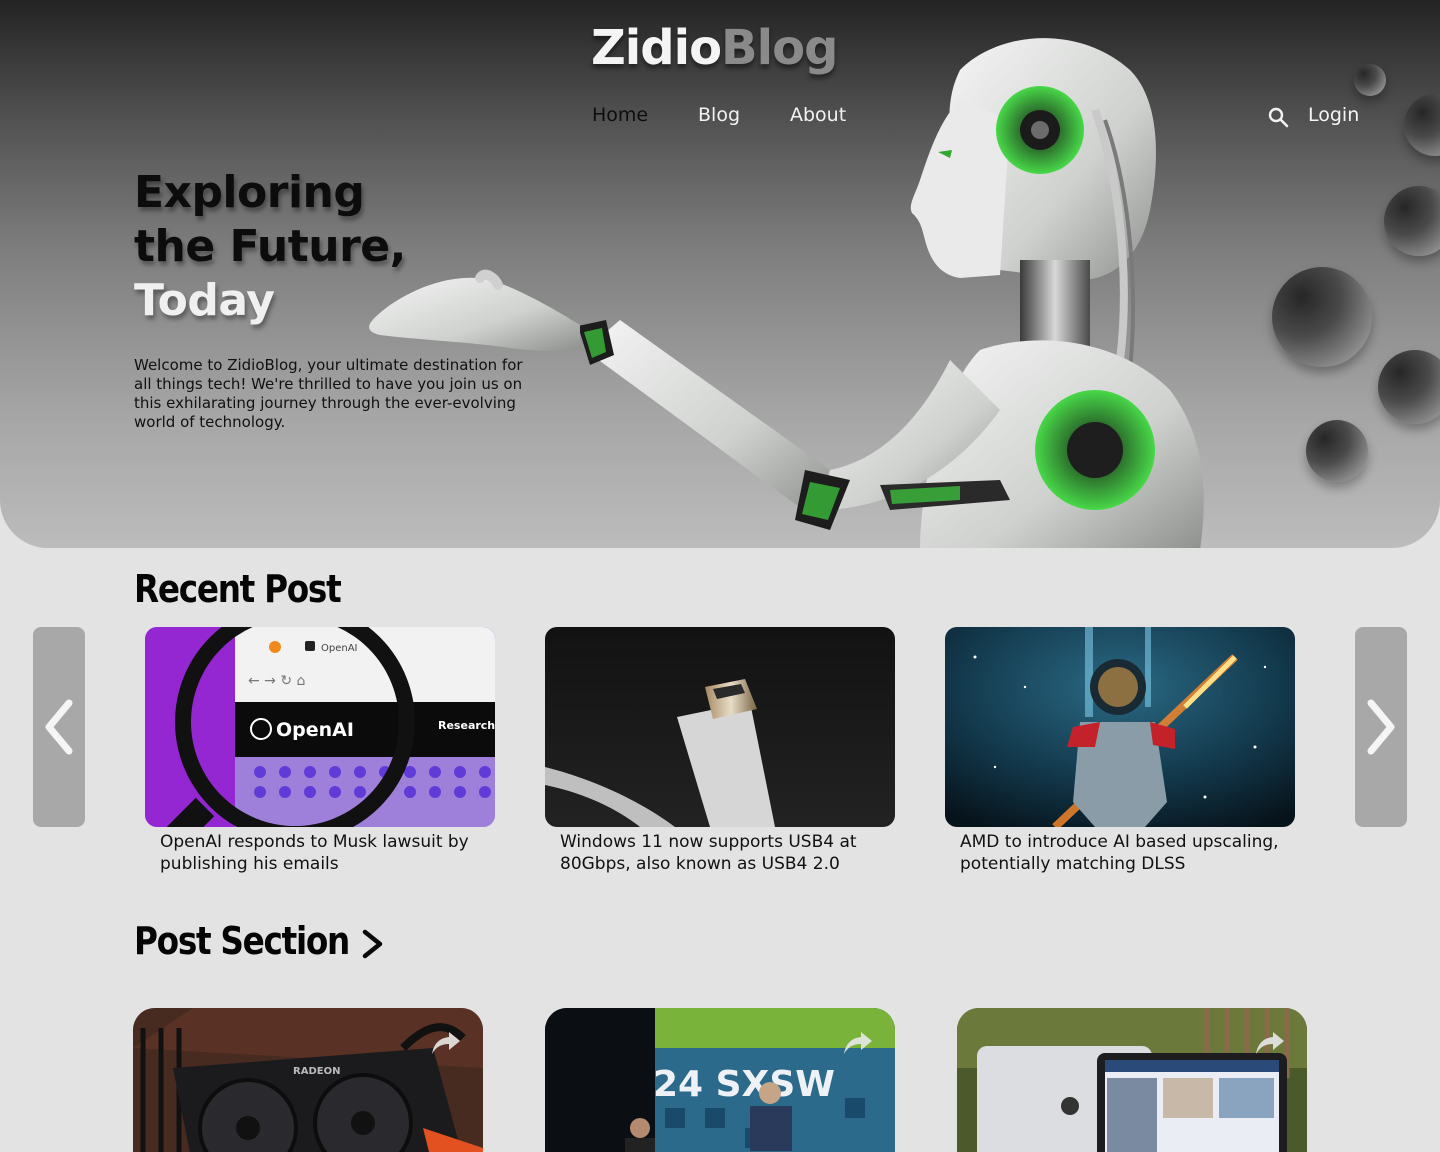 The width and height of the screenshot is (1440, 1152). I want to click on nav-home: Home, so click(620, 115).